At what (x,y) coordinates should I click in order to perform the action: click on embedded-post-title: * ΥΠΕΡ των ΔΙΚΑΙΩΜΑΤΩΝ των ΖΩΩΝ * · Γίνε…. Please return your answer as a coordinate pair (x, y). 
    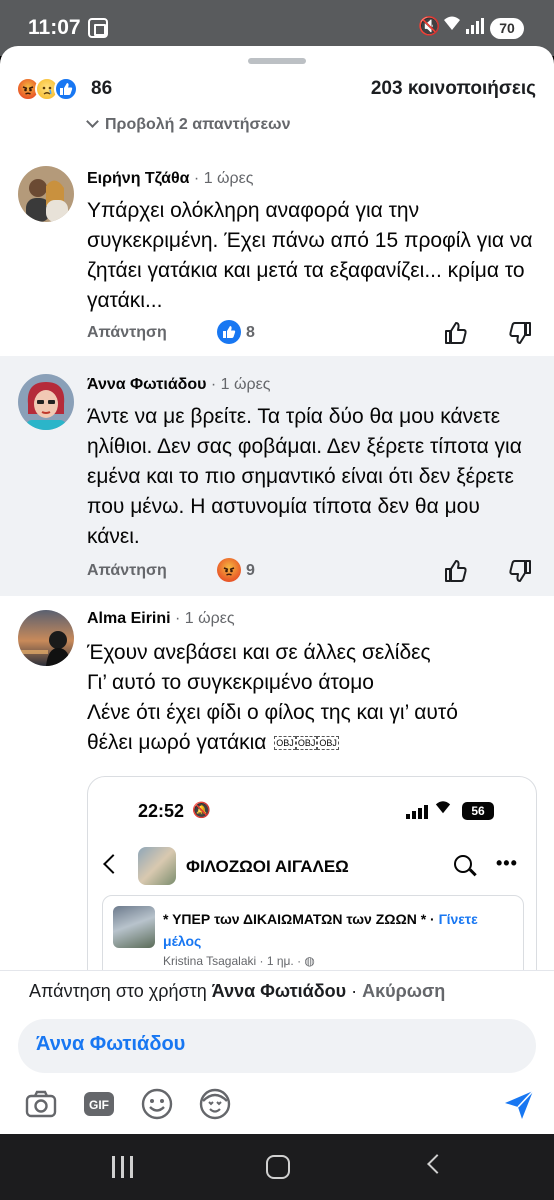
    Looking at the image, I should click on (320, 930).